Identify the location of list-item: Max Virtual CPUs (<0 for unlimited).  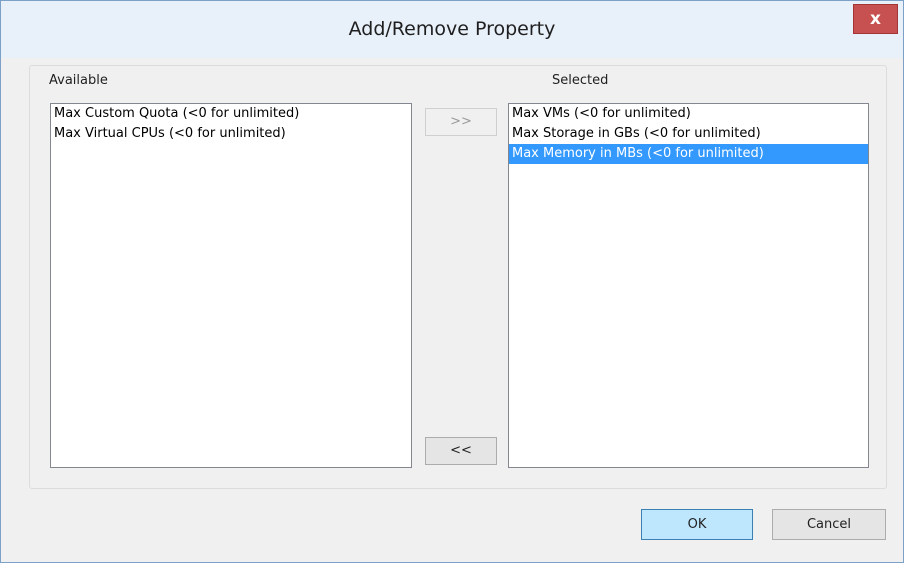
(231, 134).